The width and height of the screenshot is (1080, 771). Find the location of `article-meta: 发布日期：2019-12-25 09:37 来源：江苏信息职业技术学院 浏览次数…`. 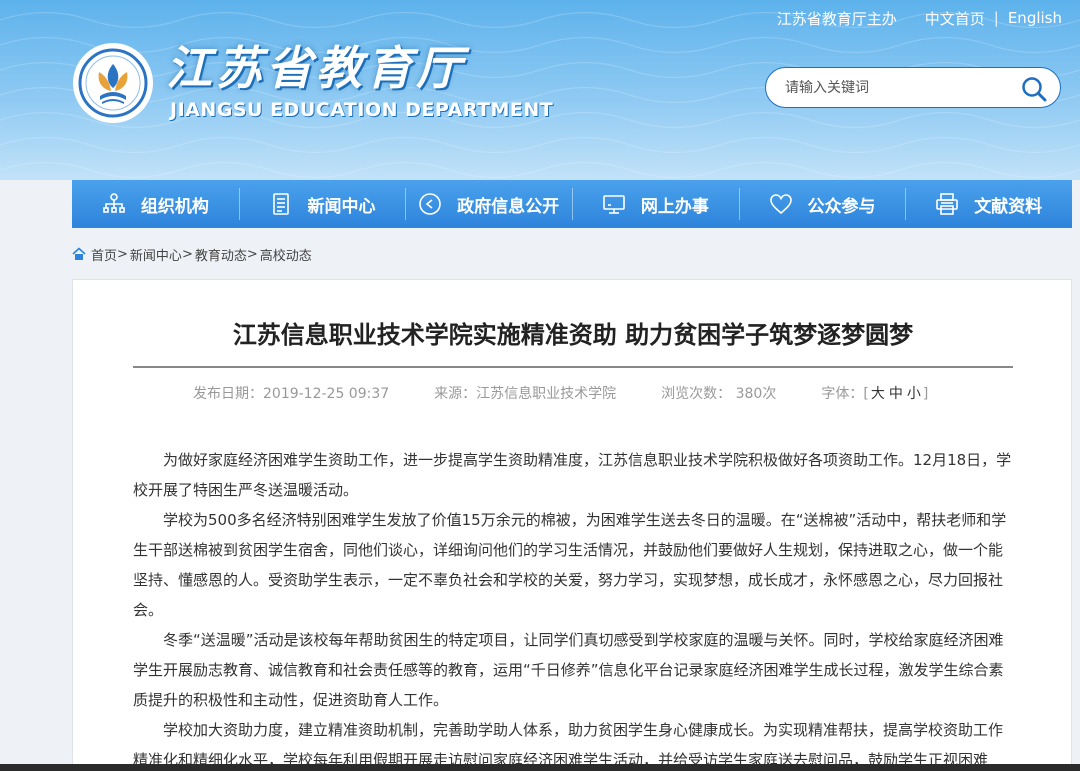

article-meta: 发布日期：2019-12-25 09:37 来源：江苏信息职业技术学院 浏览次数… is located at coordinates (593, 393).